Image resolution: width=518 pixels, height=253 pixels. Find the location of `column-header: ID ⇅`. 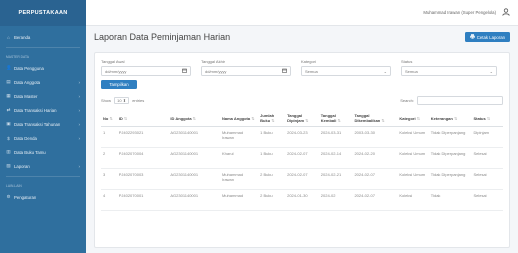

column-header: ID ⇅ is located at coordinates (142, 118).